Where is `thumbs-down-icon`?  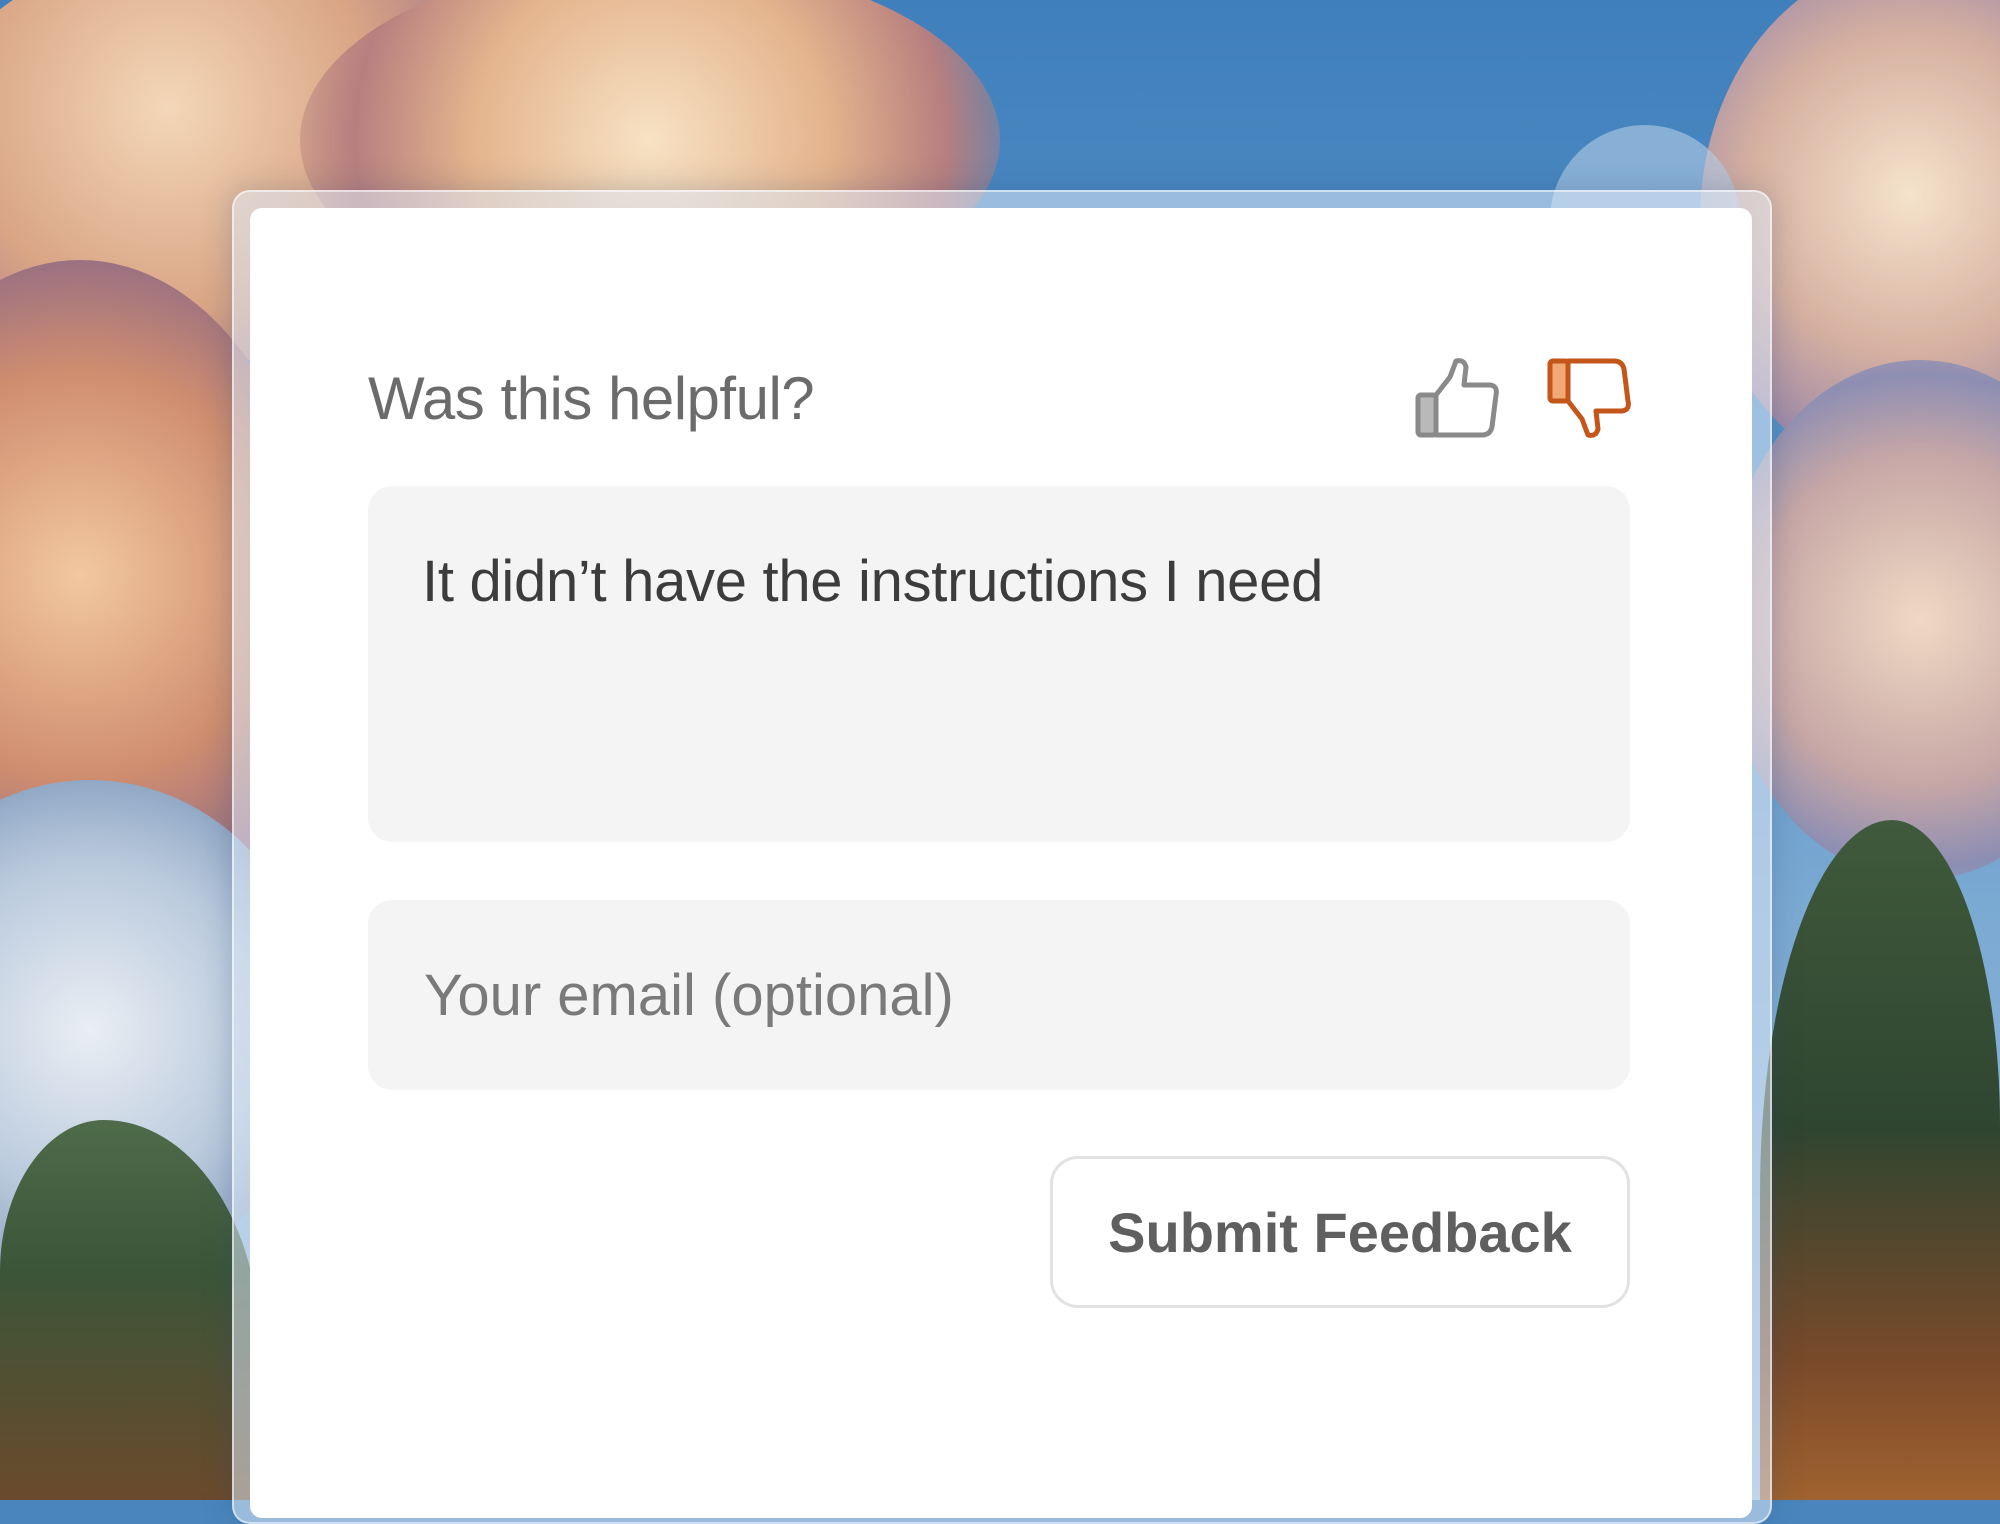
thumbs-down-icon is located at coordinates (1589, 398).